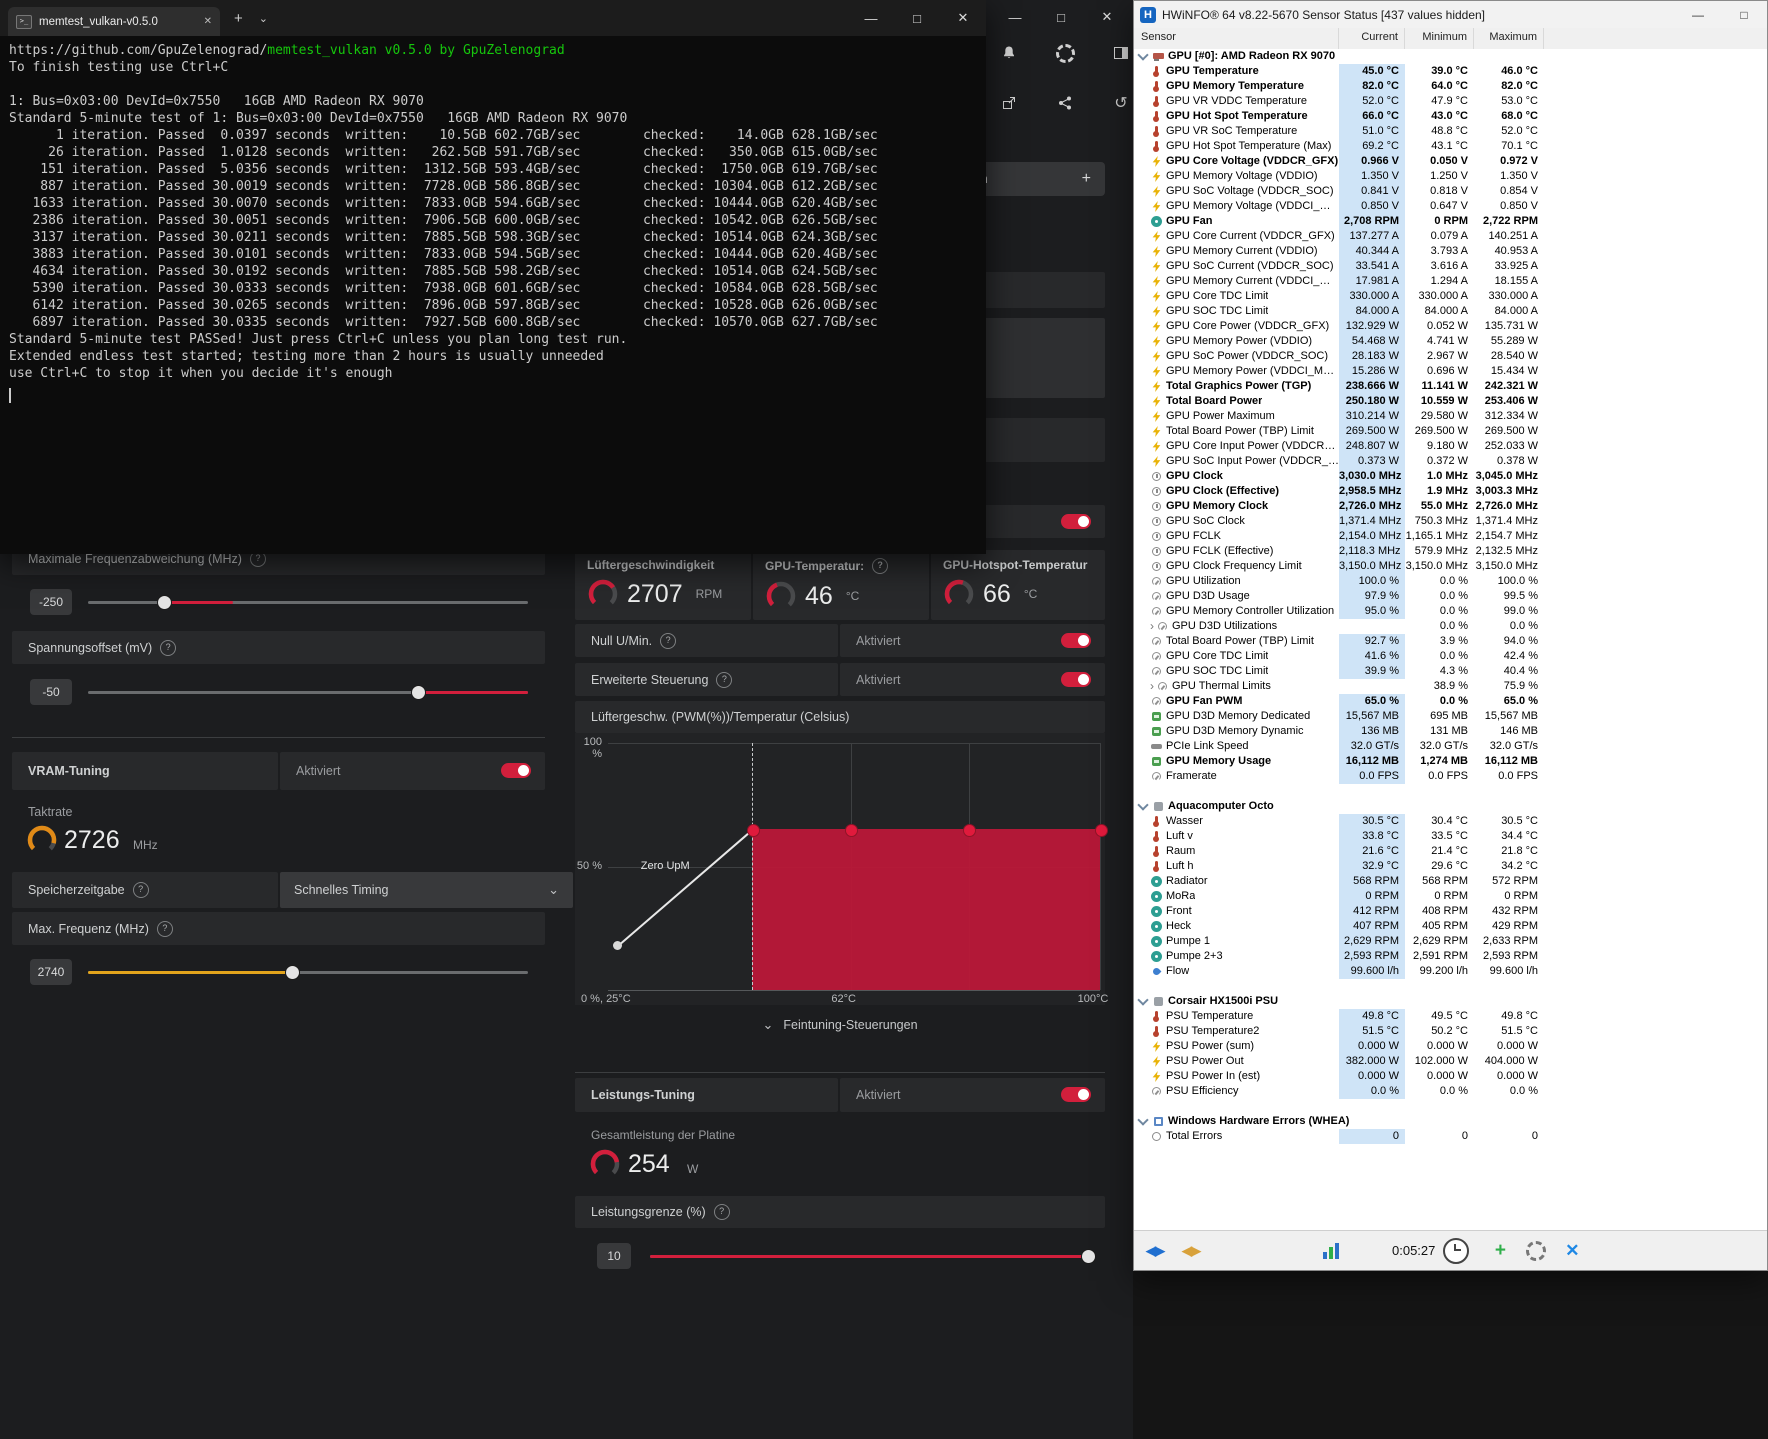  What do you see at coordinates (1450, 1076) in the screenshot?
I see `sensor-row: PSU Power In (est) 0.000 W 0.000 W 0.000 W` at bounding box center [1450, 1076].